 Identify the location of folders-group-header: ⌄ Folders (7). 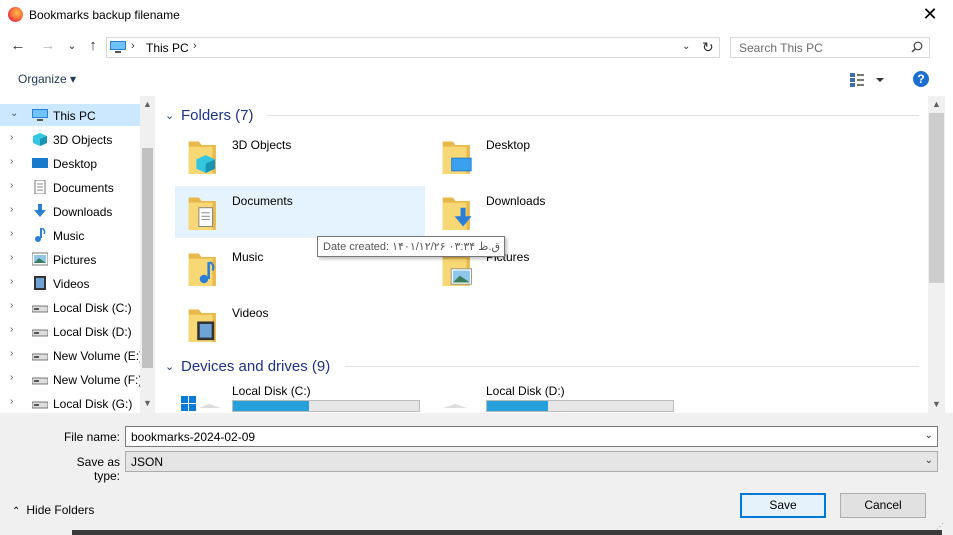
(545, 116).